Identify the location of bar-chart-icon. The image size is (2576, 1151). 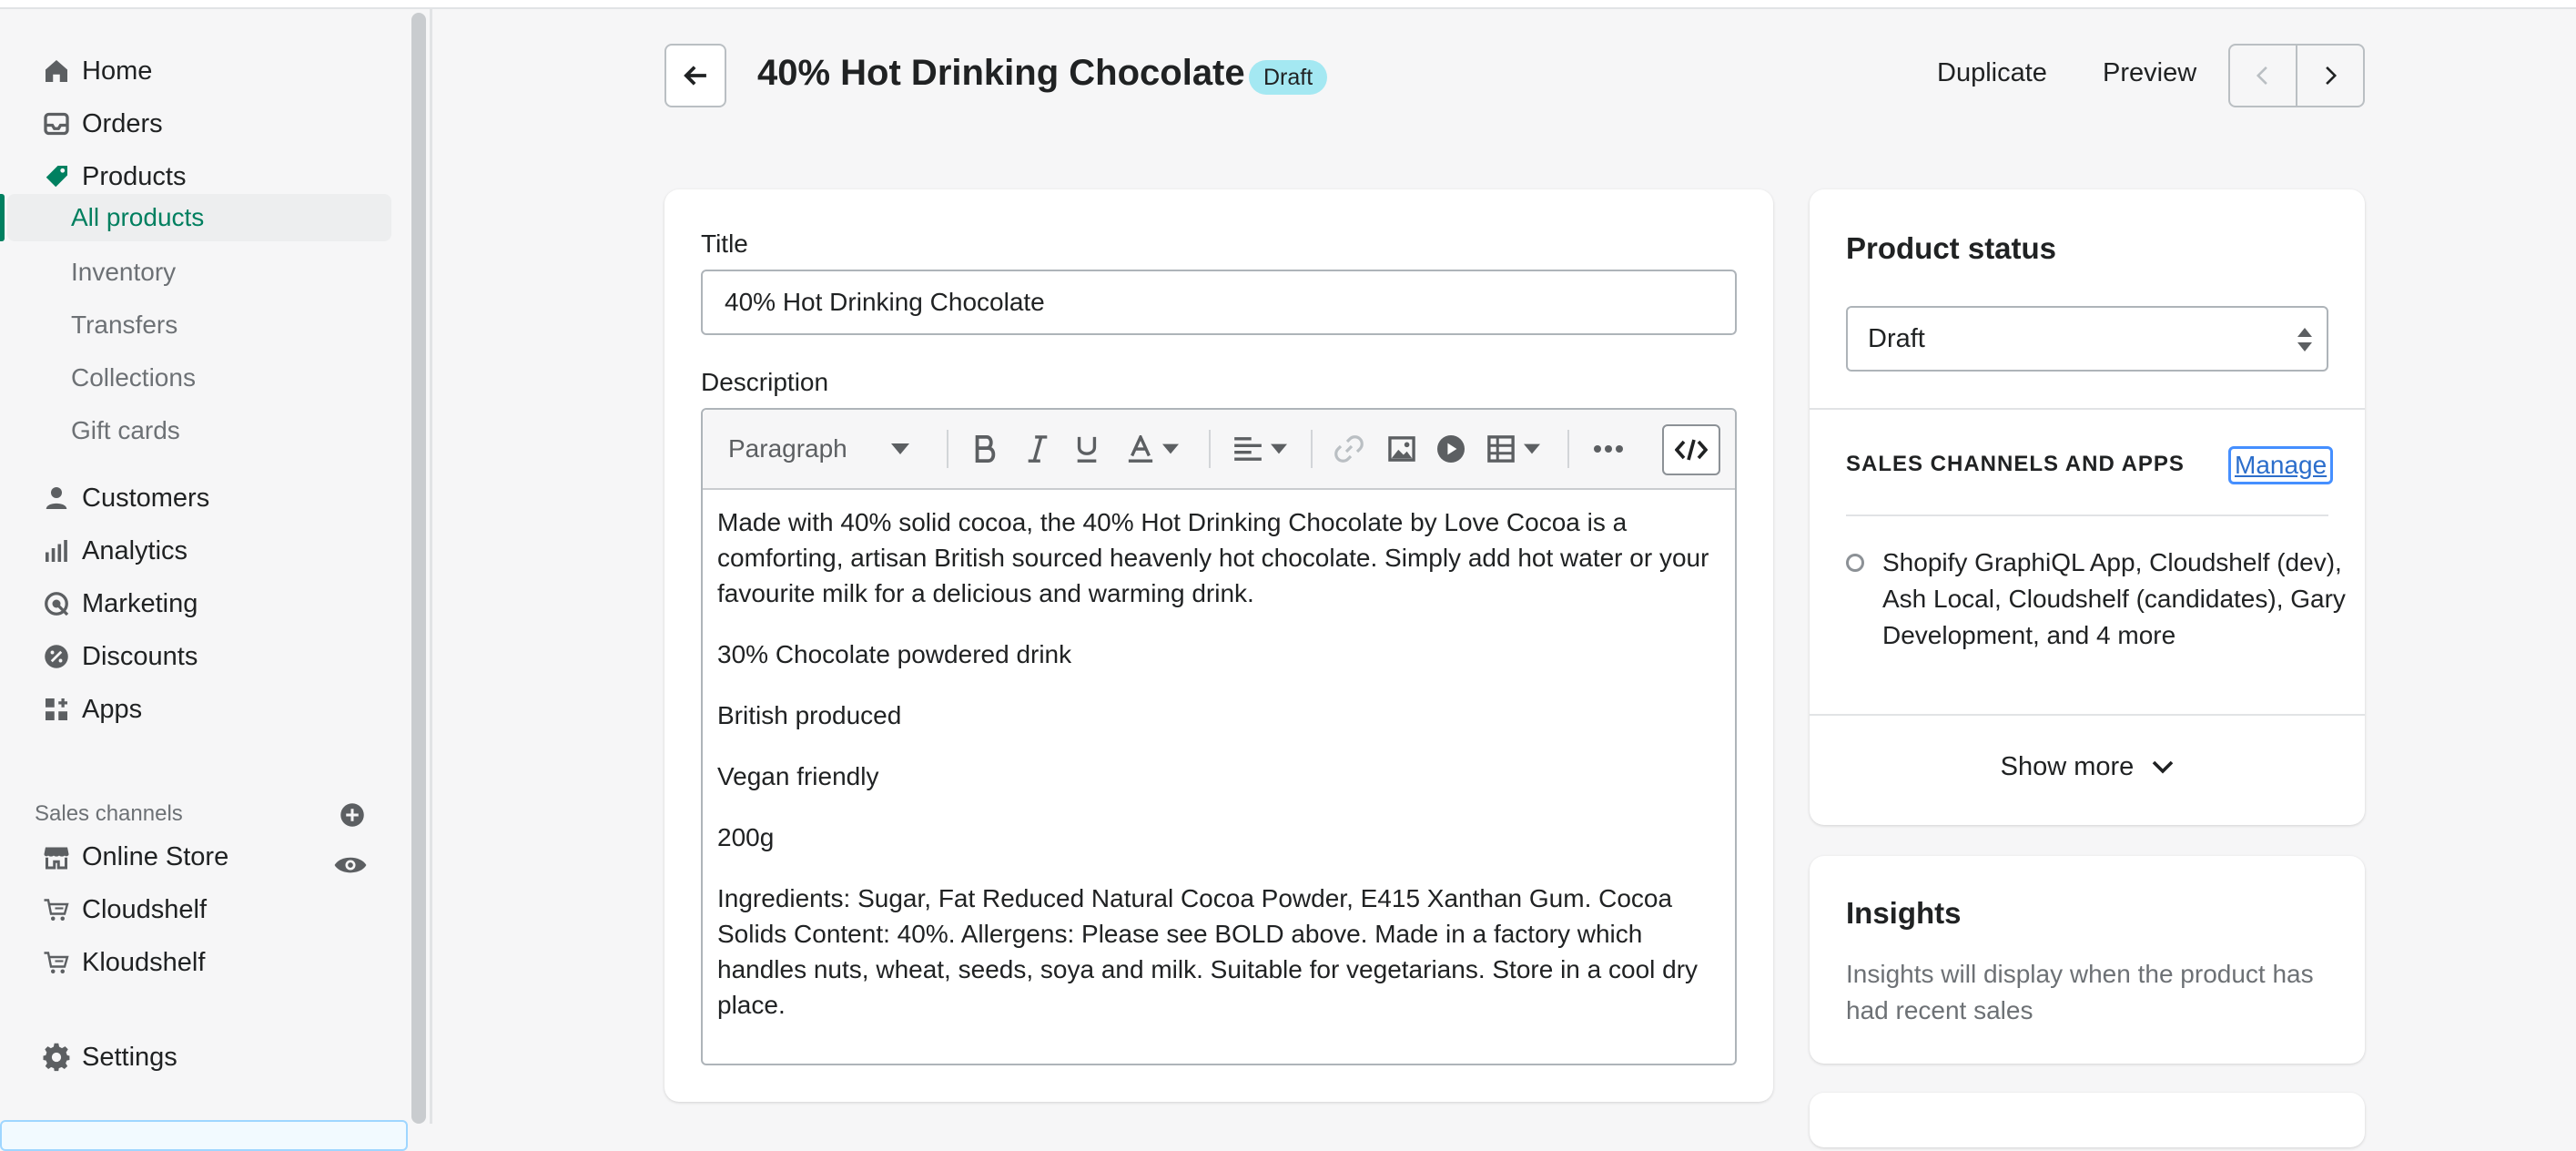
(56, 551).